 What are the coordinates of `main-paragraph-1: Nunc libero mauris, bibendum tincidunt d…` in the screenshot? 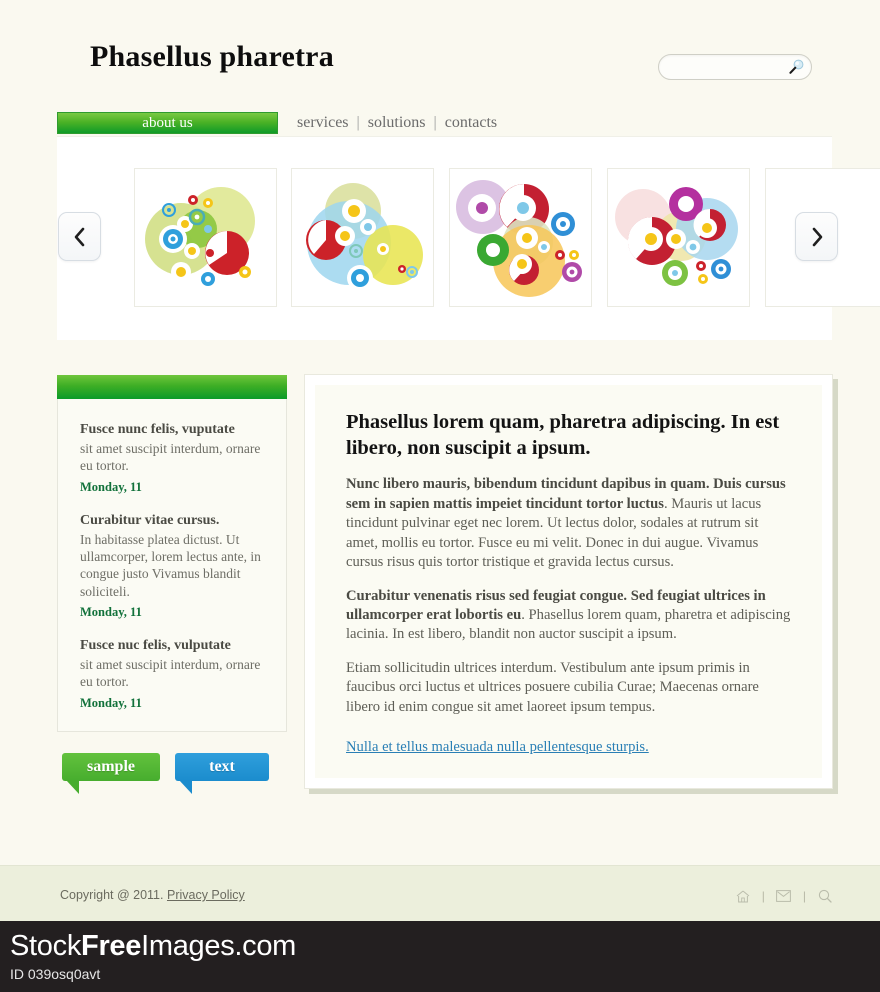 It's located at (570, 523).